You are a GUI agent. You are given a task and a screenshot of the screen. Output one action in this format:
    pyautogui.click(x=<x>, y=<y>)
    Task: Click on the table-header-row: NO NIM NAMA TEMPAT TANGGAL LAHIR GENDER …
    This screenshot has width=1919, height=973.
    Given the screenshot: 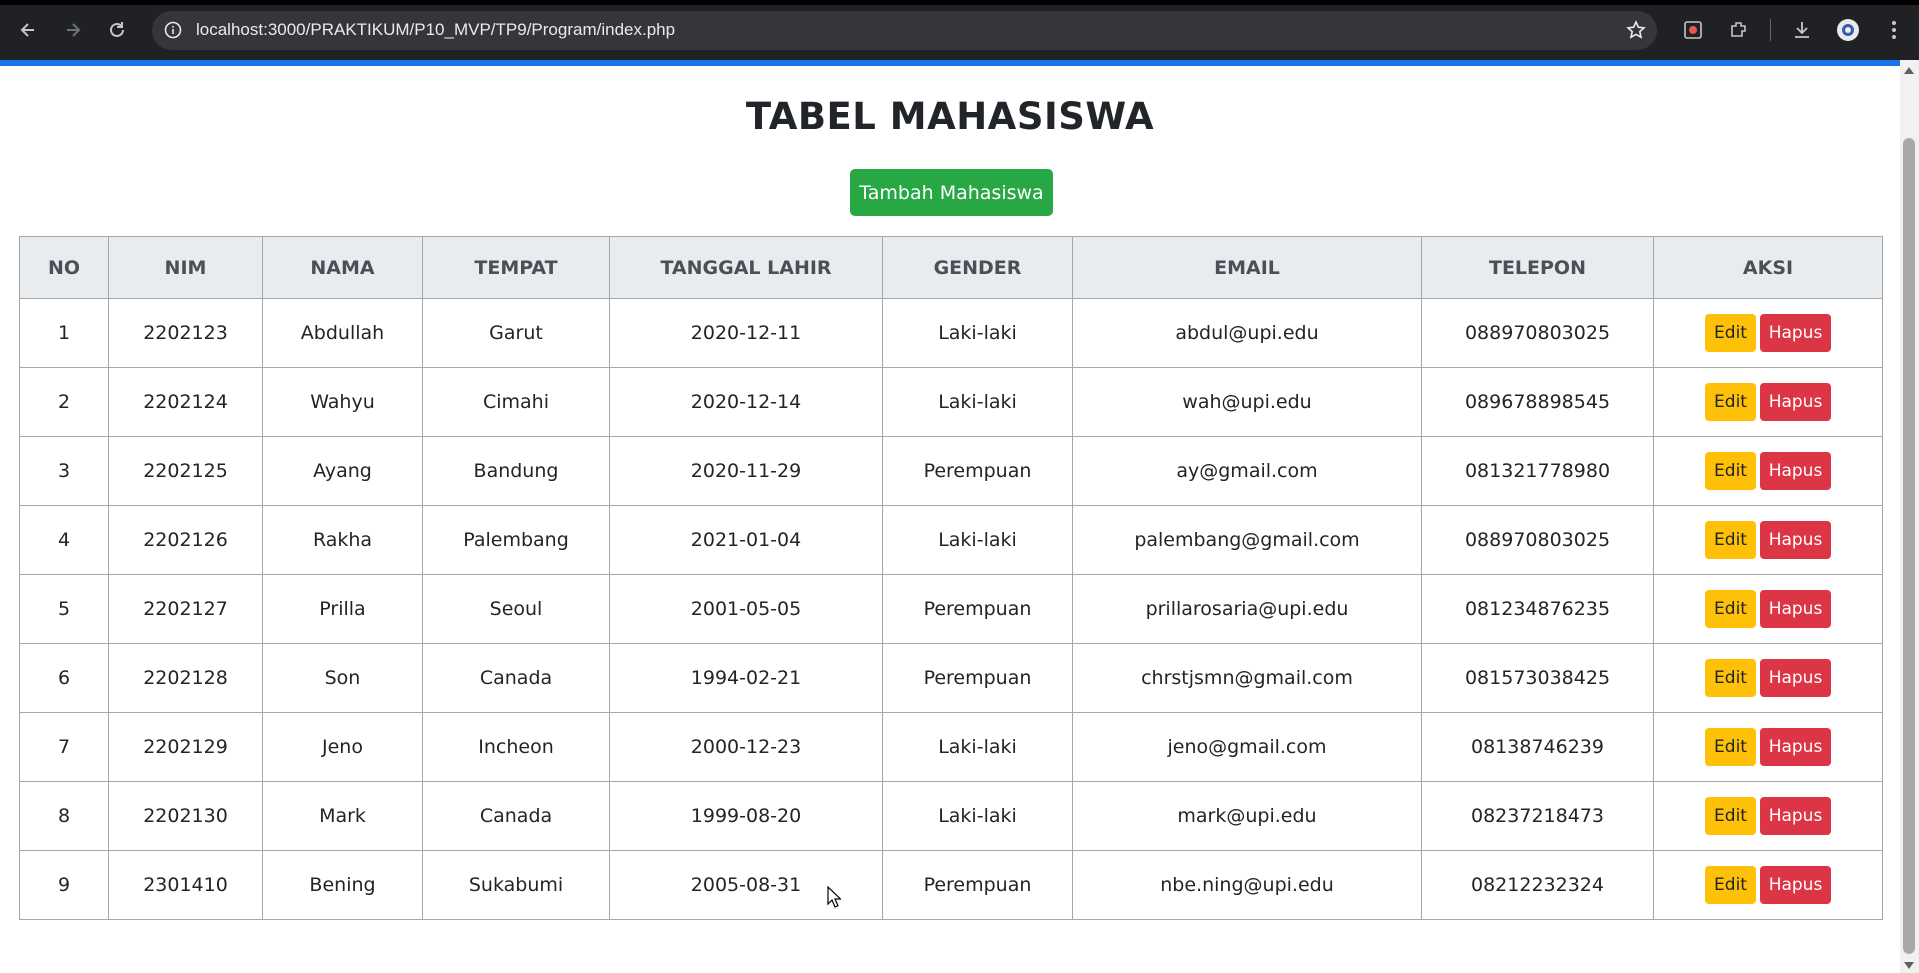 What is the action you would take?
    pyautogui.click(x=951, y=267)
    